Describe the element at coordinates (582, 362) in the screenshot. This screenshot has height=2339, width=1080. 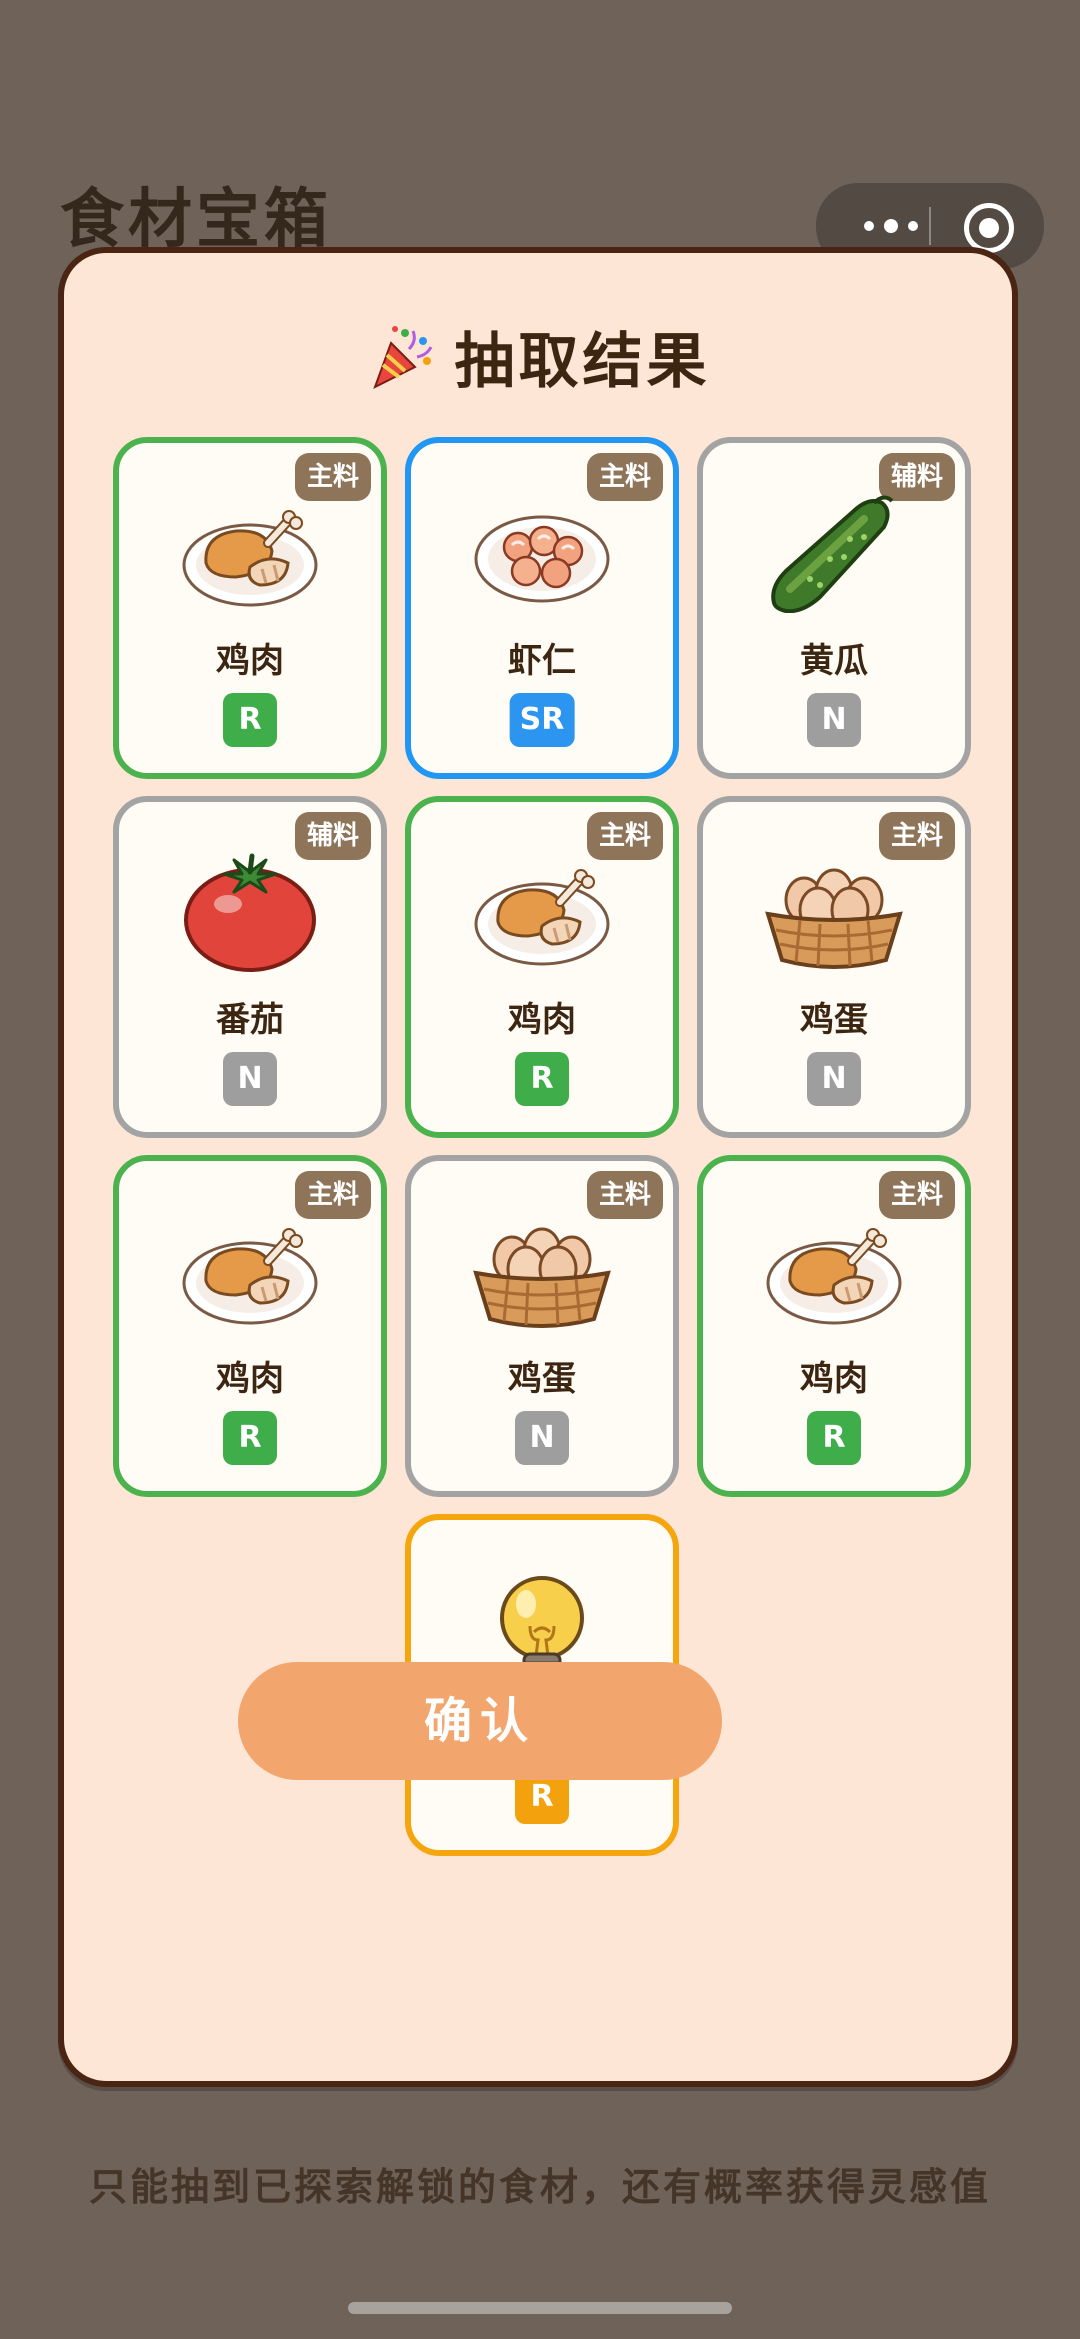
I see `modal-title: 抽取结果` at that location.